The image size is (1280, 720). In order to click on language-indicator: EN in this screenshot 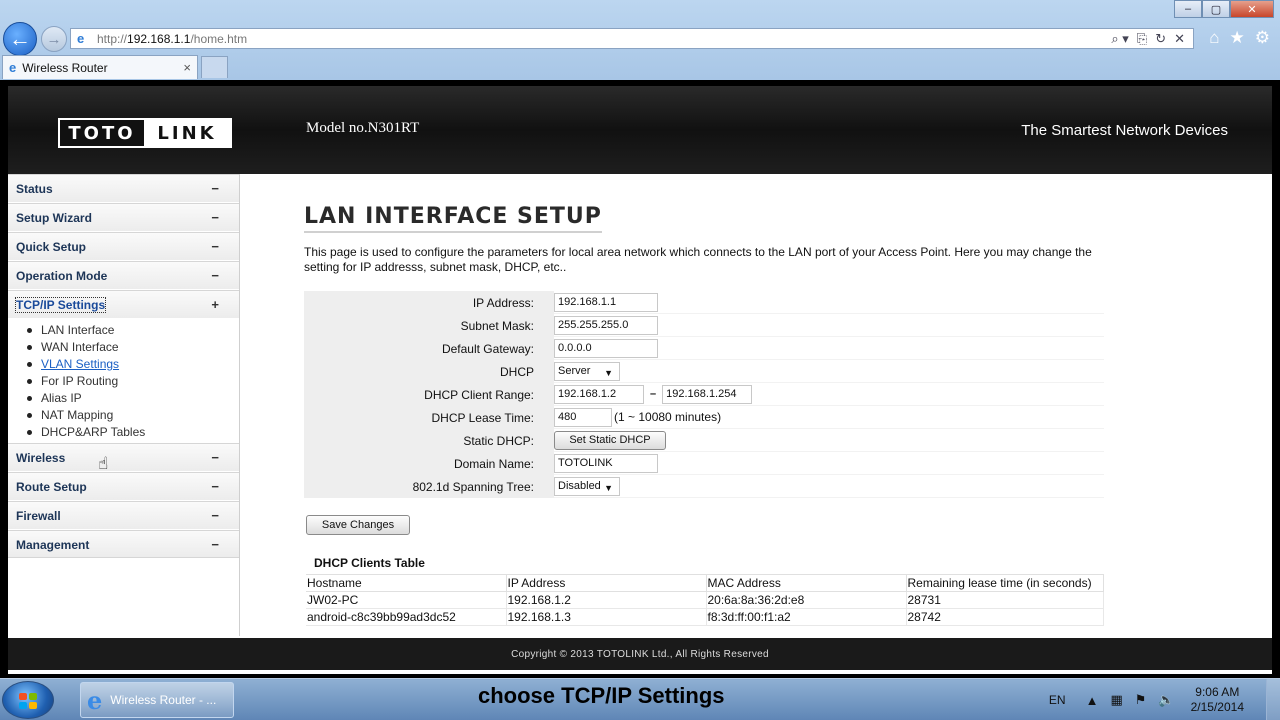, I will do `click(1057, 700)`.